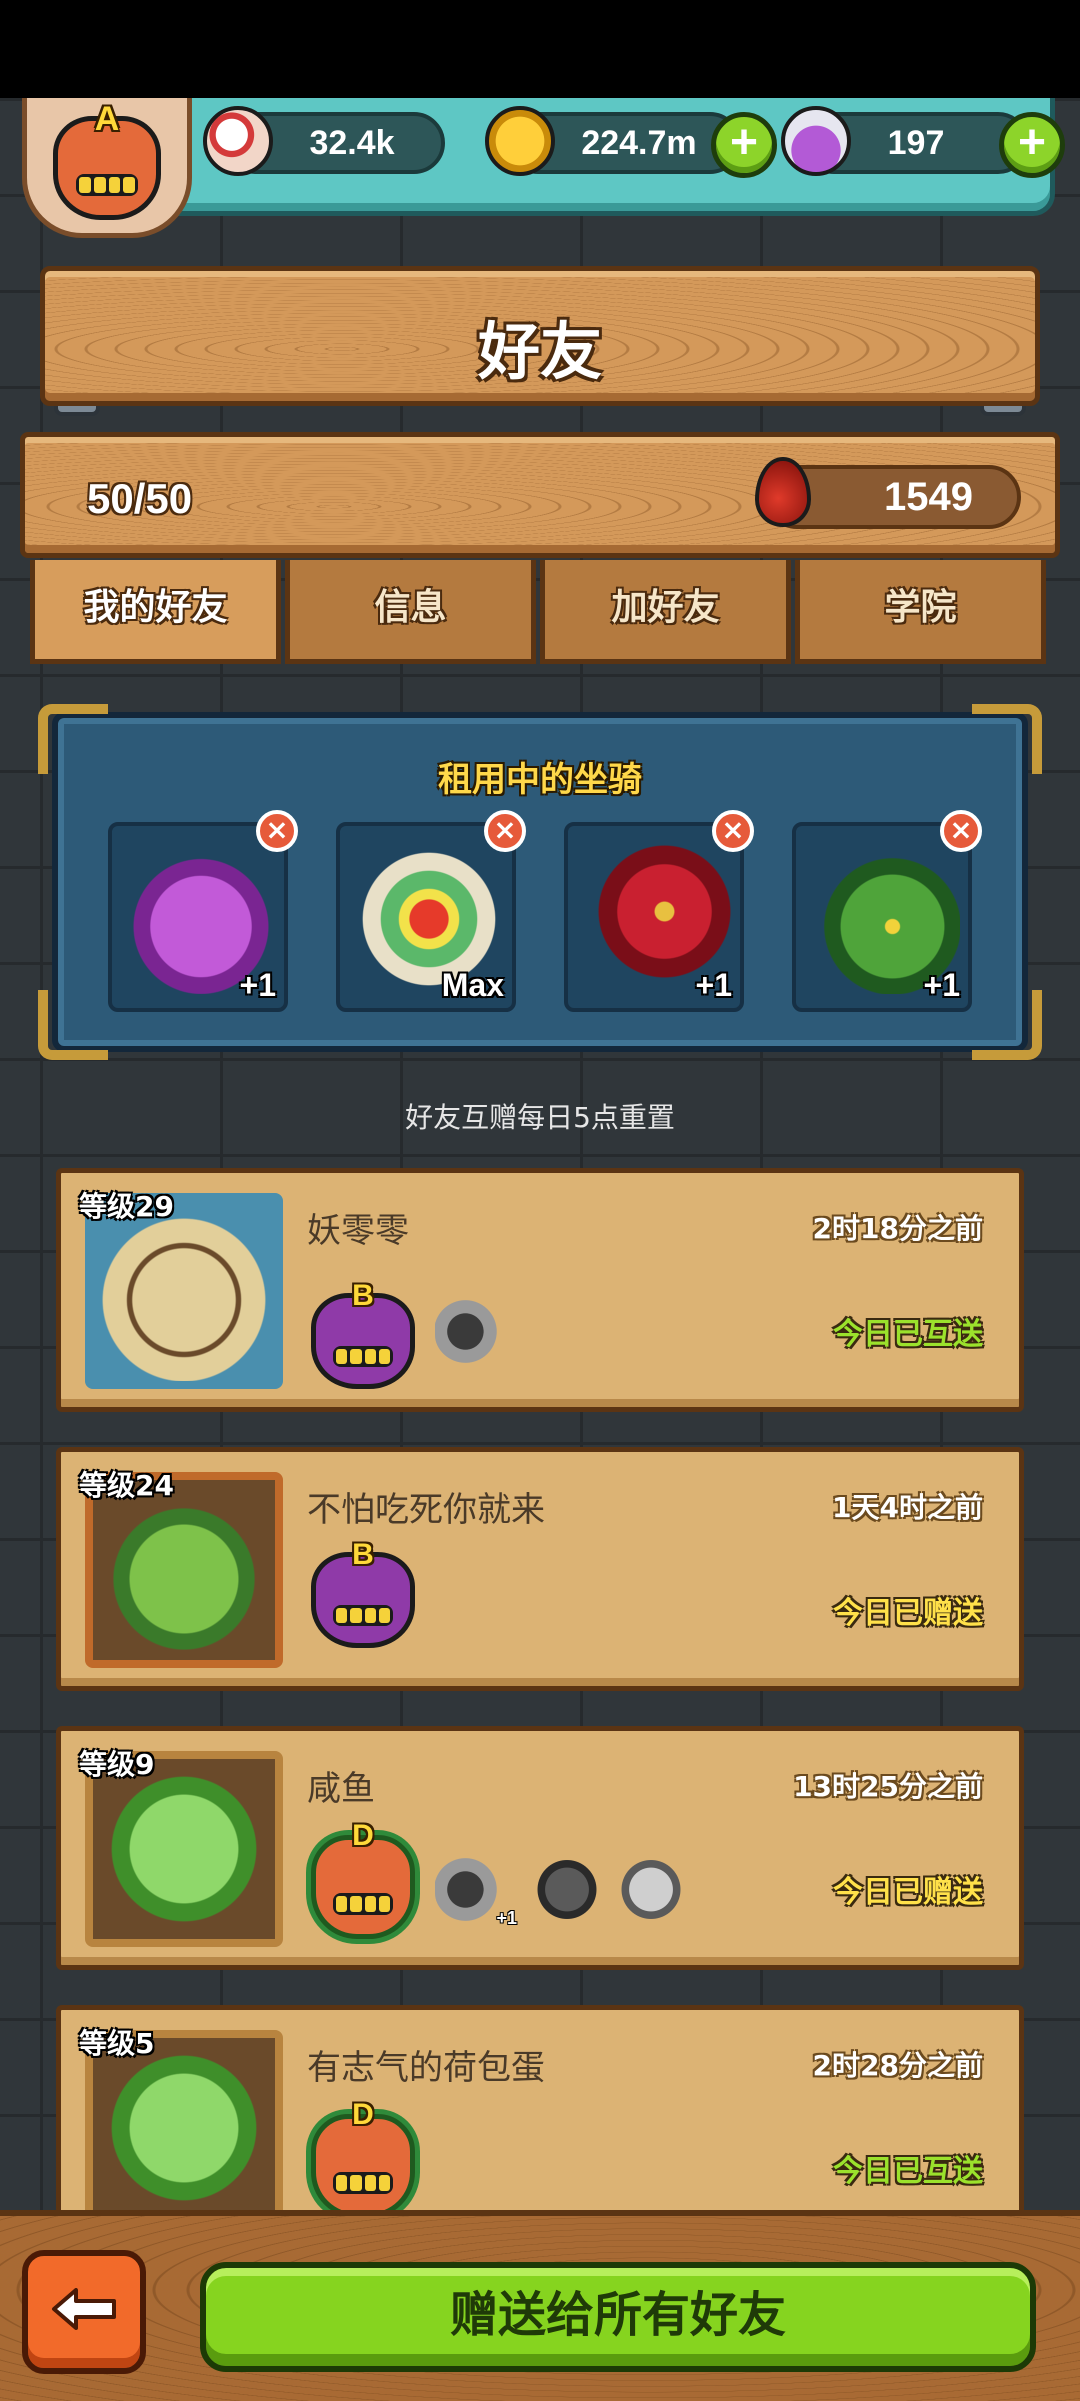 Image resolution: width=1080 pixels, height=2401 pixels. What do you see at coordinates (140, 498) in the screenshot?
I see `friend-count: 50/50` at bounding box center [140, 498].